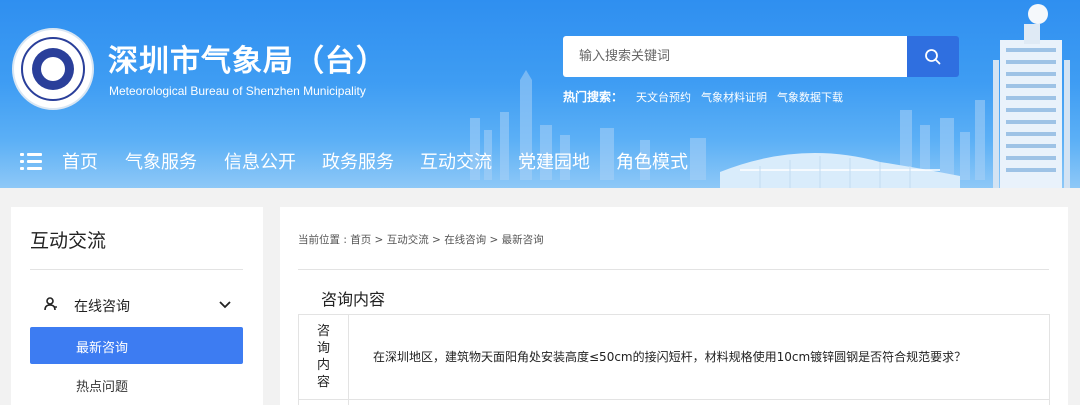 The height and width of the screenshot is (405, 1080). I want to click on sidebar-group-online-consult: 在线咨询, so click(136, 305).